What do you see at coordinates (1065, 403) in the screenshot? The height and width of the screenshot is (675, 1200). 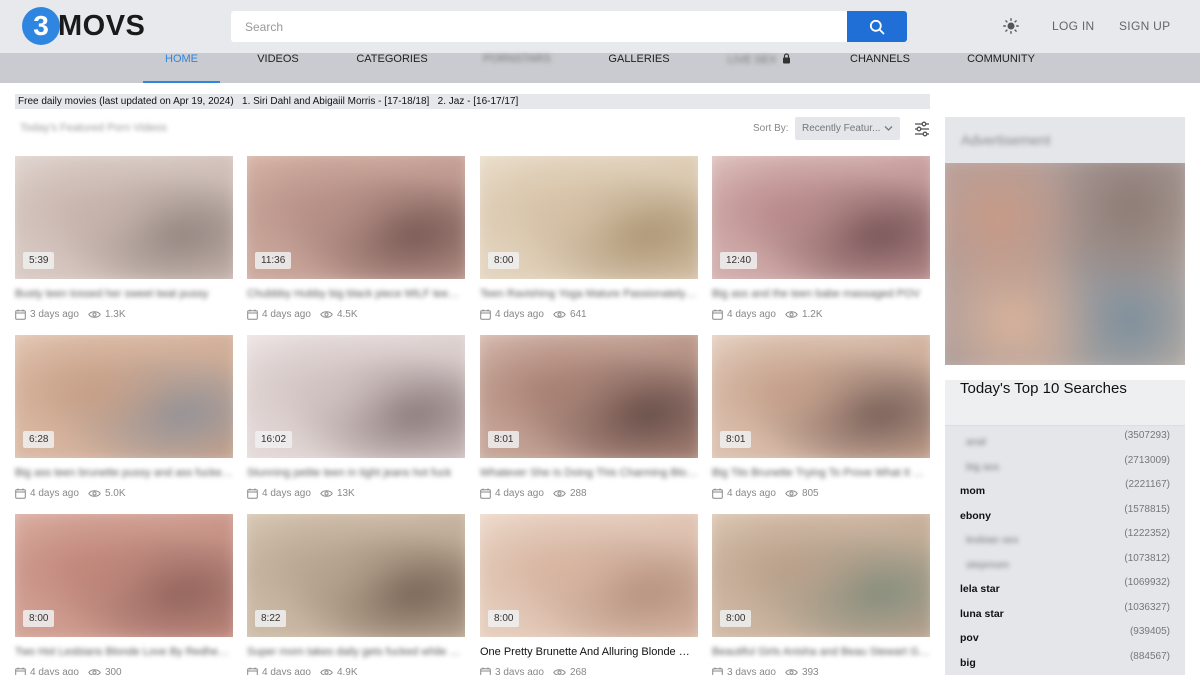 I see `top-searches-title: Today's Top 10 Searches` at bounding box center [1065, 403].